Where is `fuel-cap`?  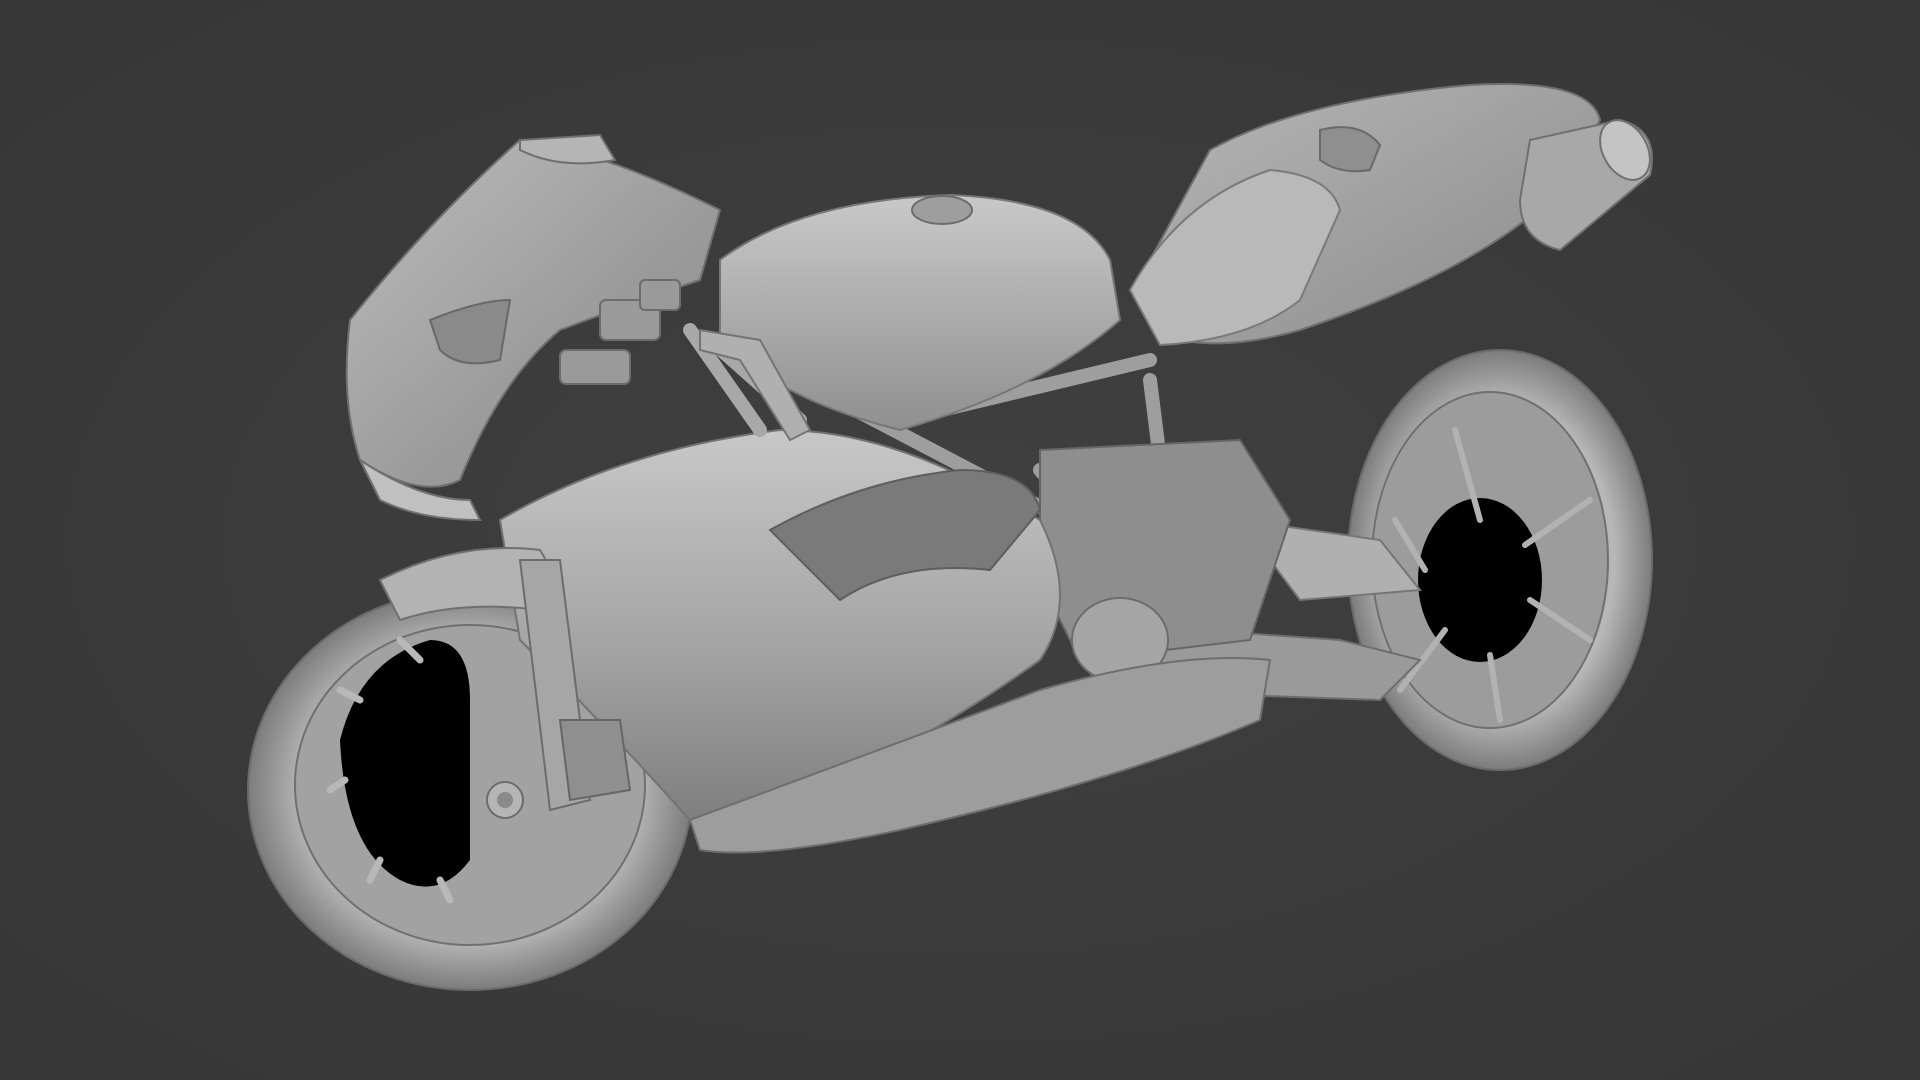
fuel-cap is located at coordinates (942, 210).